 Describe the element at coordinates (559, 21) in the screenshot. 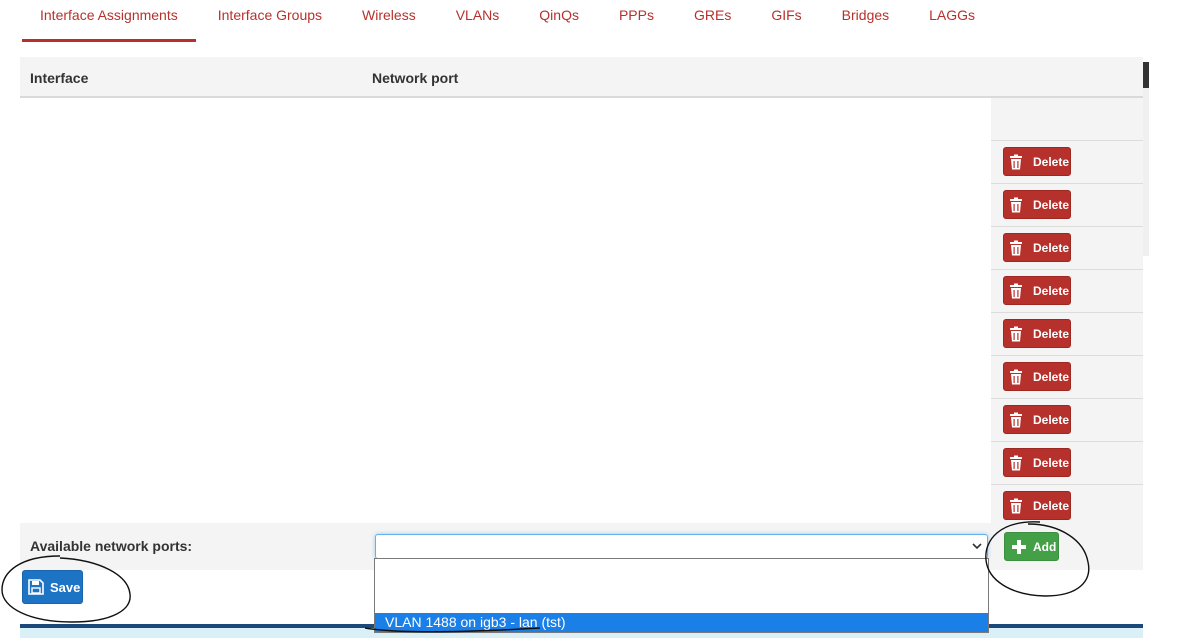

I see `tab-qinqs: QinQs` at that location.